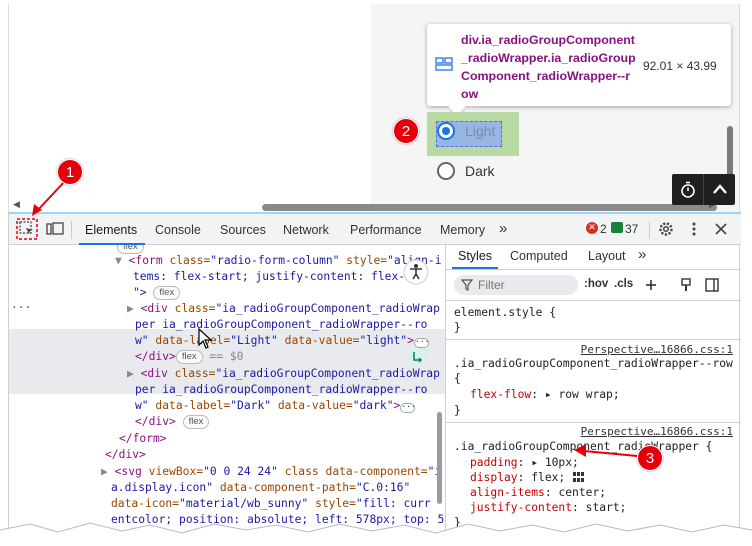  What do you see at coordinates (27, 229) in the screenshot?
I see `inspect-highlight-box` at bounding box center [27, 229].